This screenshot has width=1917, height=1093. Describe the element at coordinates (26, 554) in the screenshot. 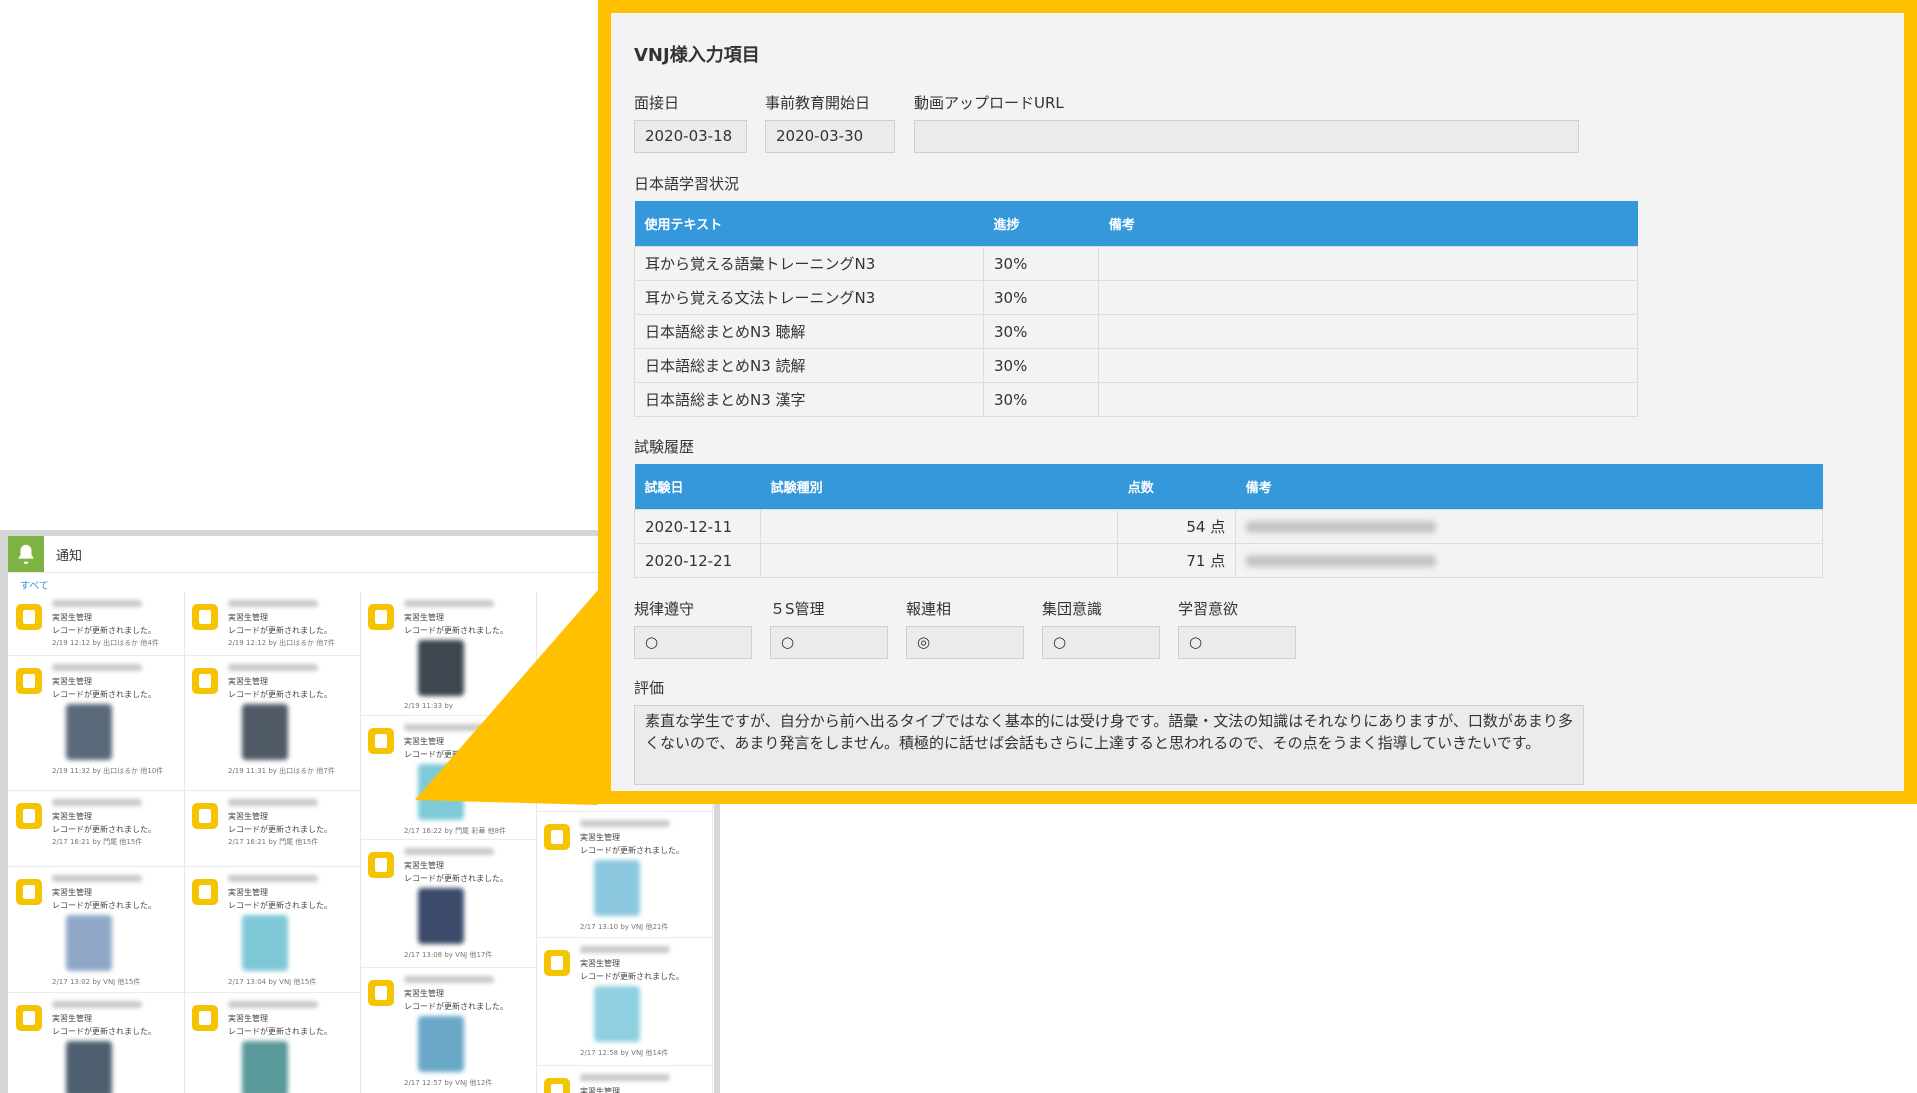

I see `bell-icon` at that location.